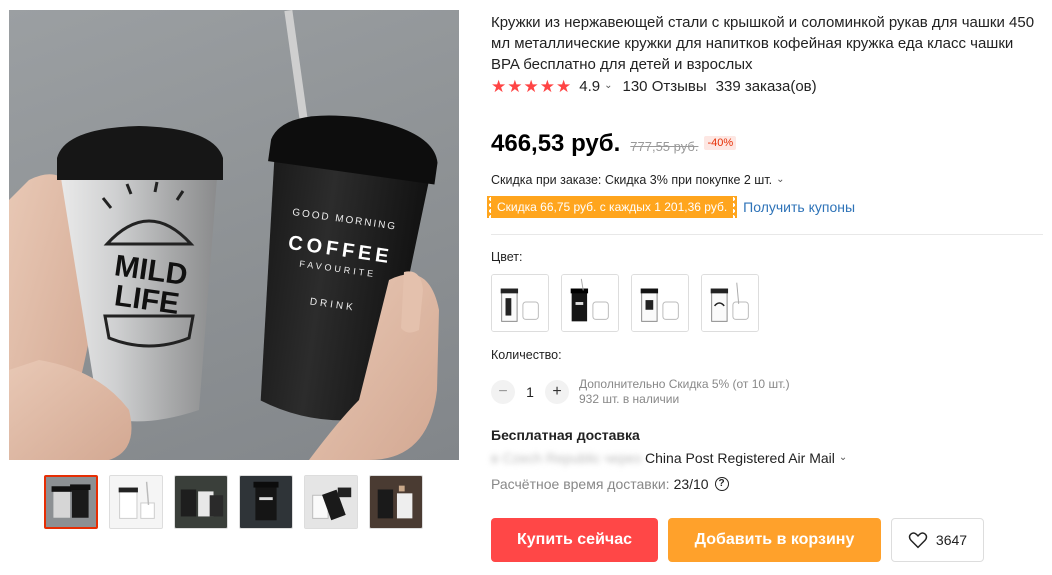  I want to click on old-price: 777,55 руб., so click(664, 146).